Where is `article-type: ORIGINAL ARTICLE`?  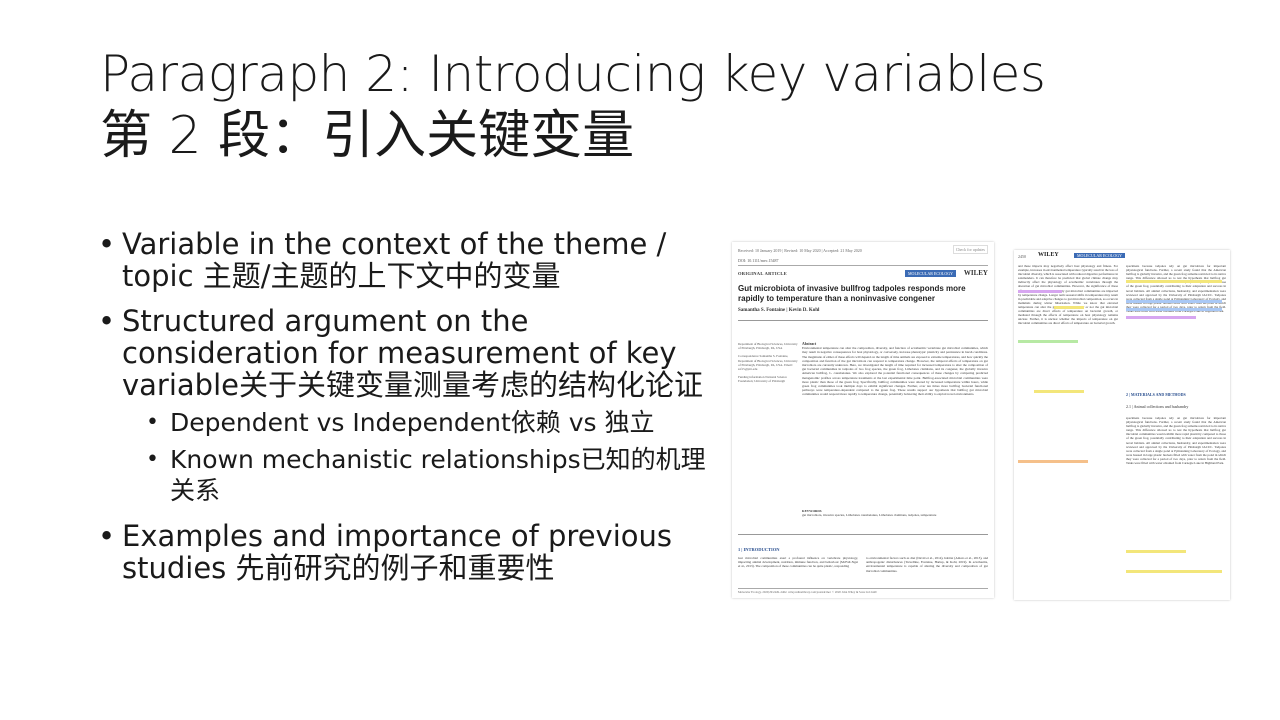
article-type: ORIGINAL ARTICLE is located at coordinates (763, 273).